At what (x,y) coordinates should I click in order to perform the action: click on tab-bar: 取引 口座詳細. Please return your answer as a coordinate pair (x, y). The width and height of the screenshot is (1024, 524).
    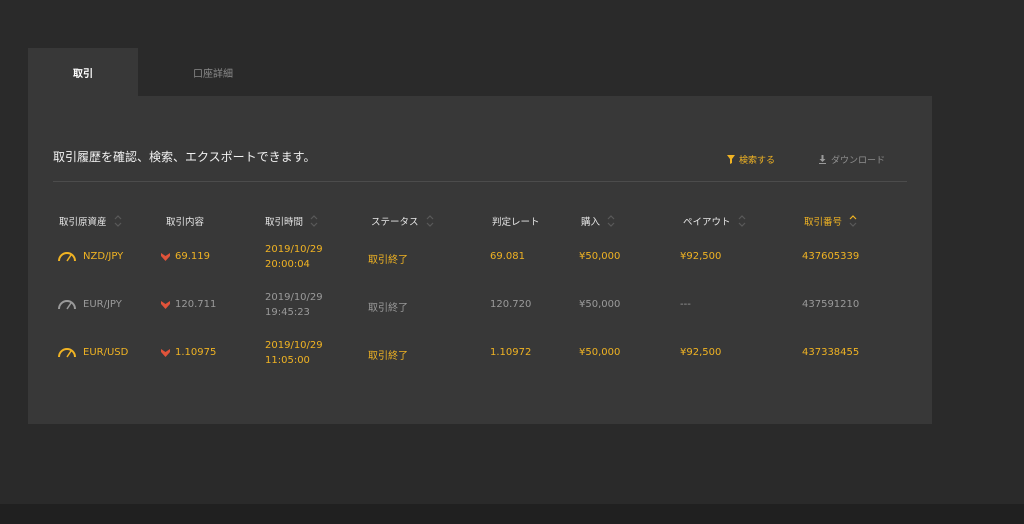
    Looking at the image, I should click on (158, 72).